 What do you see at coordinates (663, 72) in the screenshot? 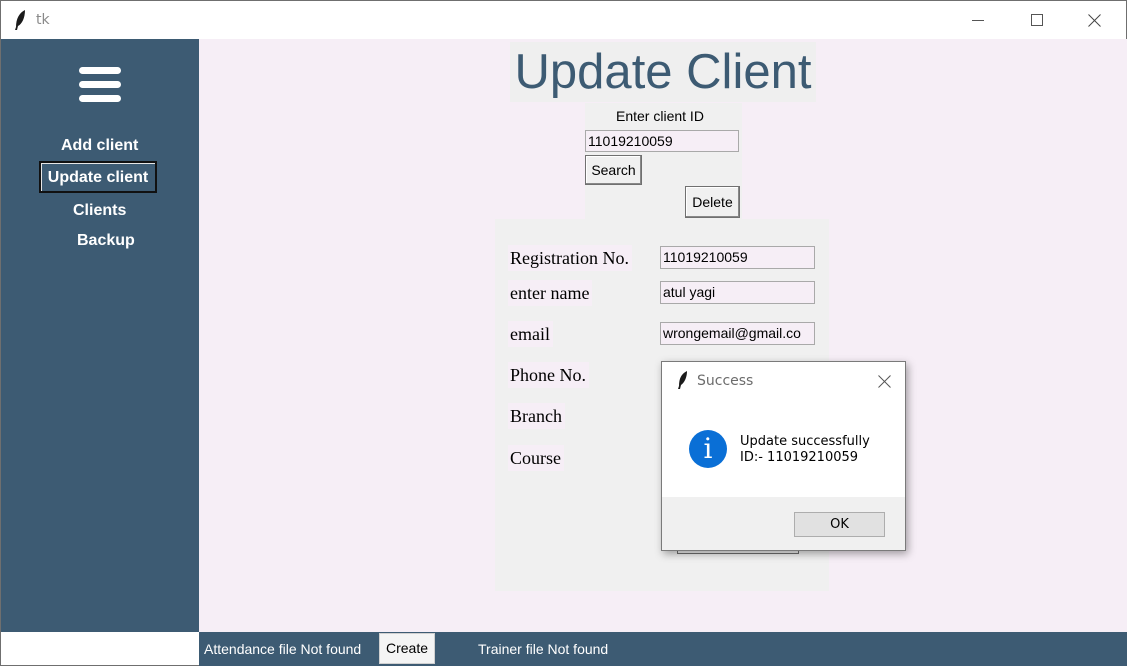
I see `page-title: Update Client` at bounding box center [663, 72].